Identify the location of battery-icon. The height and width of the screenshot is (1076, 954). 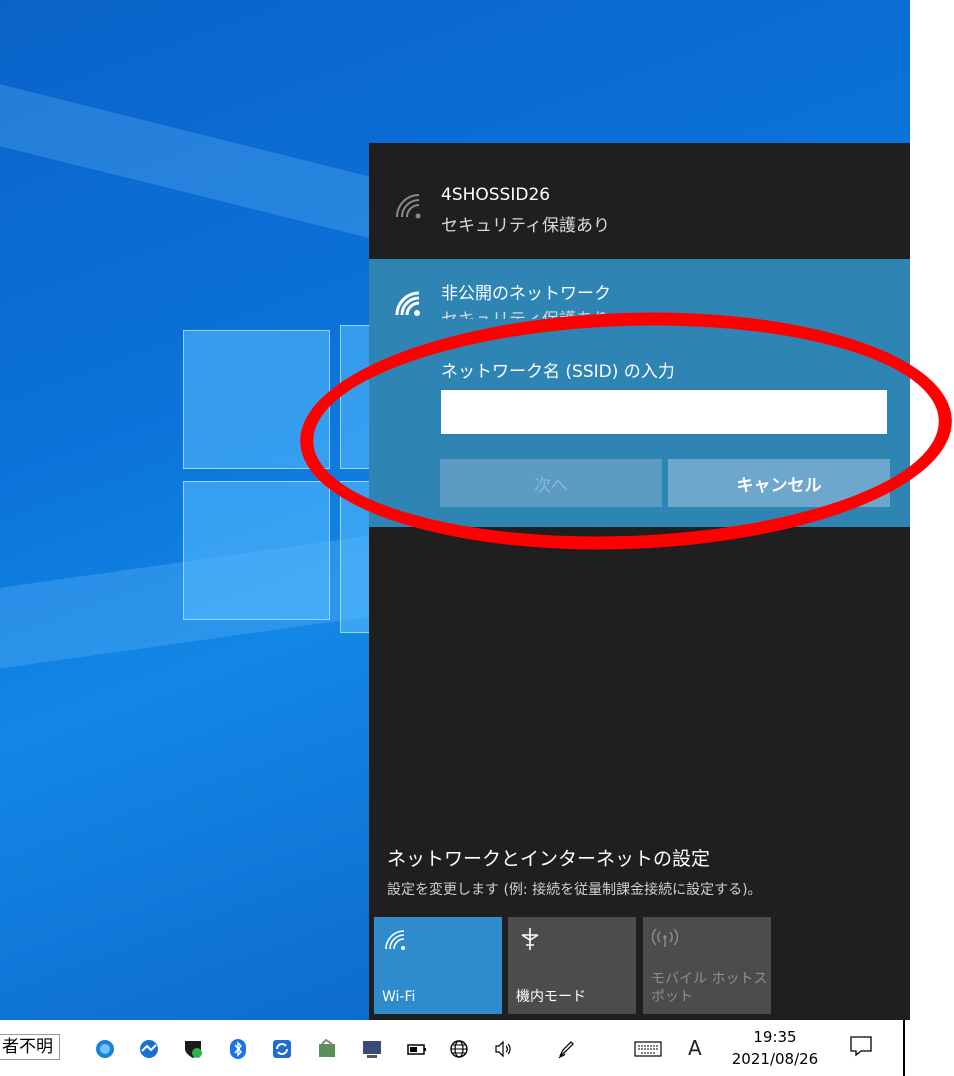
(417, 1049).